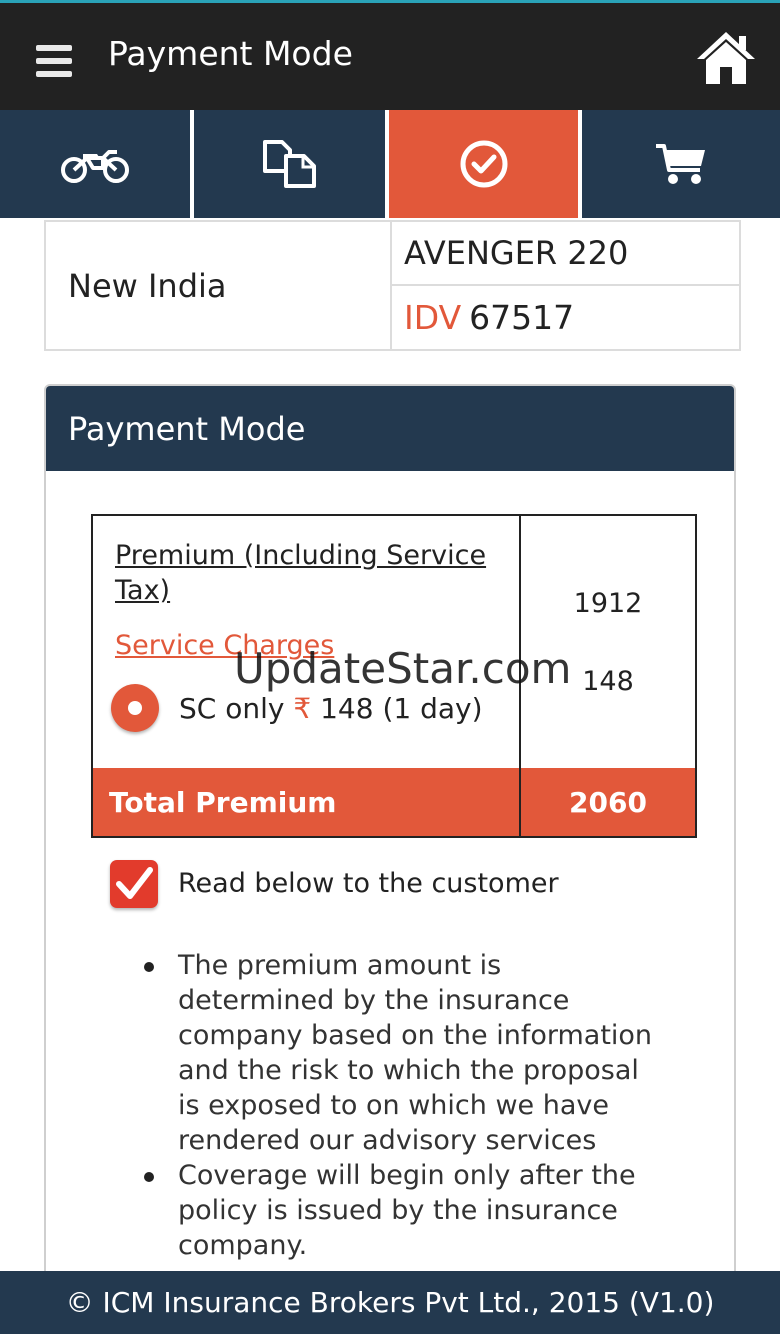 The height and width of the screenshot is (1334, 780). What do you see at coordinates (135, 708) in the screenshot?
I see `sc-only-radio` at bounding box center [135, 708].